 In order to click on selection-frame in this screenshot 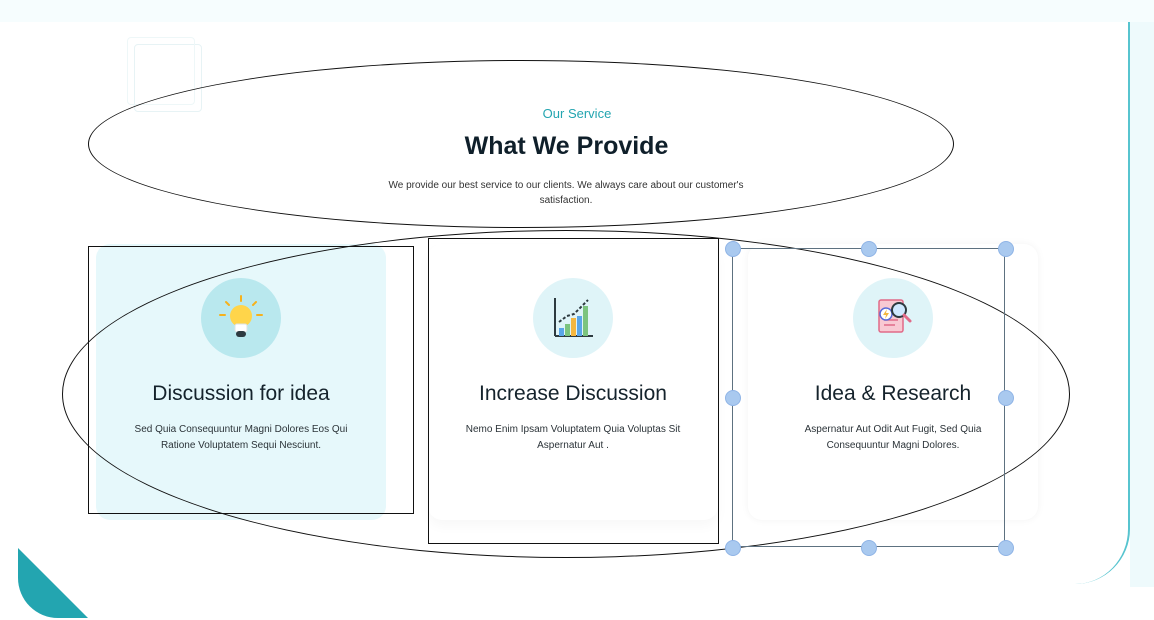, I will do `click(868, 397)`.